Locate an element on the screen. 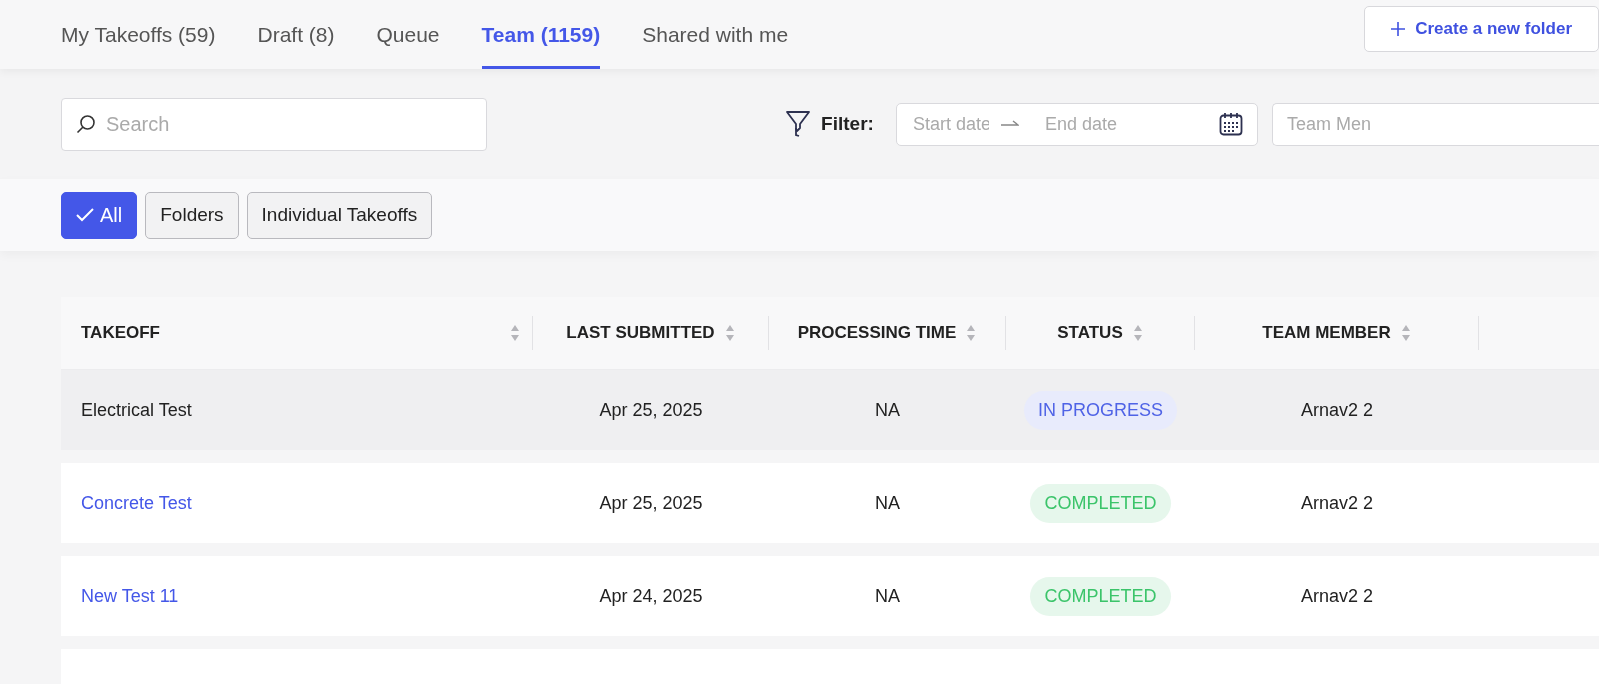 The image size is (1599, 684). column-header: PROCESSING TIME is located at coordinates (887, 333).